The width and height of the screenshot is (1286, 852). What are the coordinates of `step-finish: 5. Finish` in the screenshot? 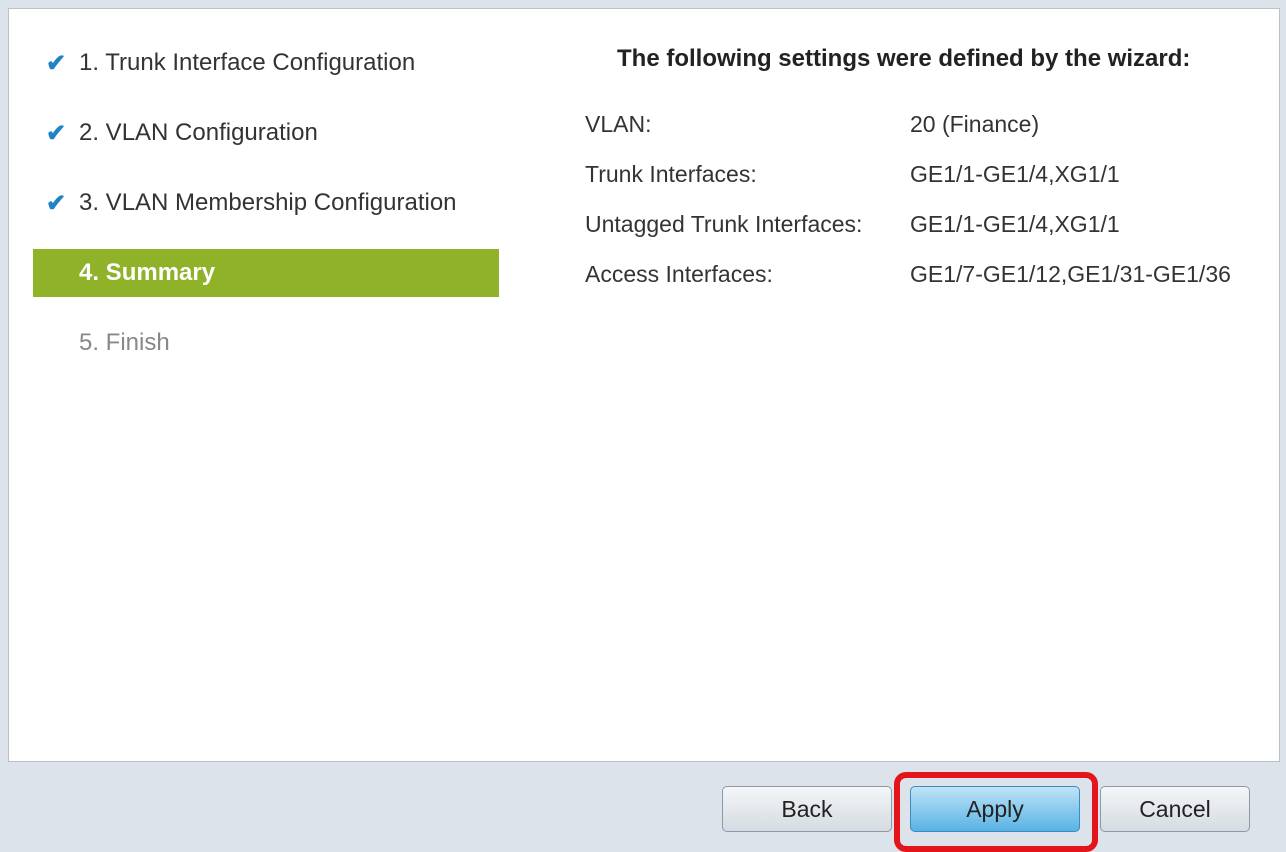 It's located at (266, 343).